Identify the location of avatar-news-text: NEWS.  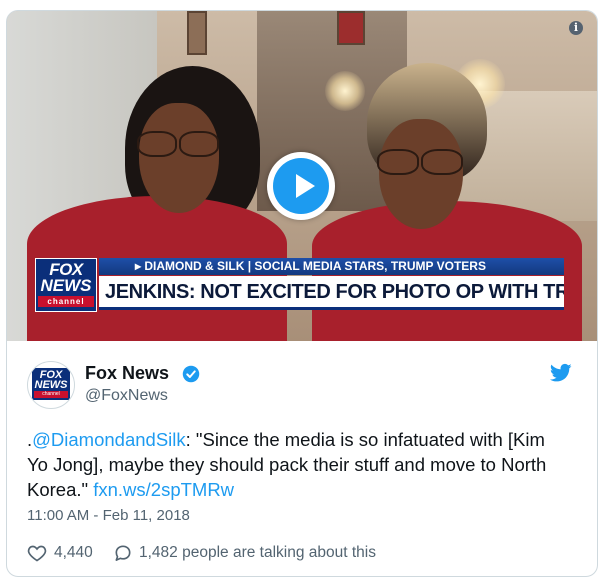
(51, 385).